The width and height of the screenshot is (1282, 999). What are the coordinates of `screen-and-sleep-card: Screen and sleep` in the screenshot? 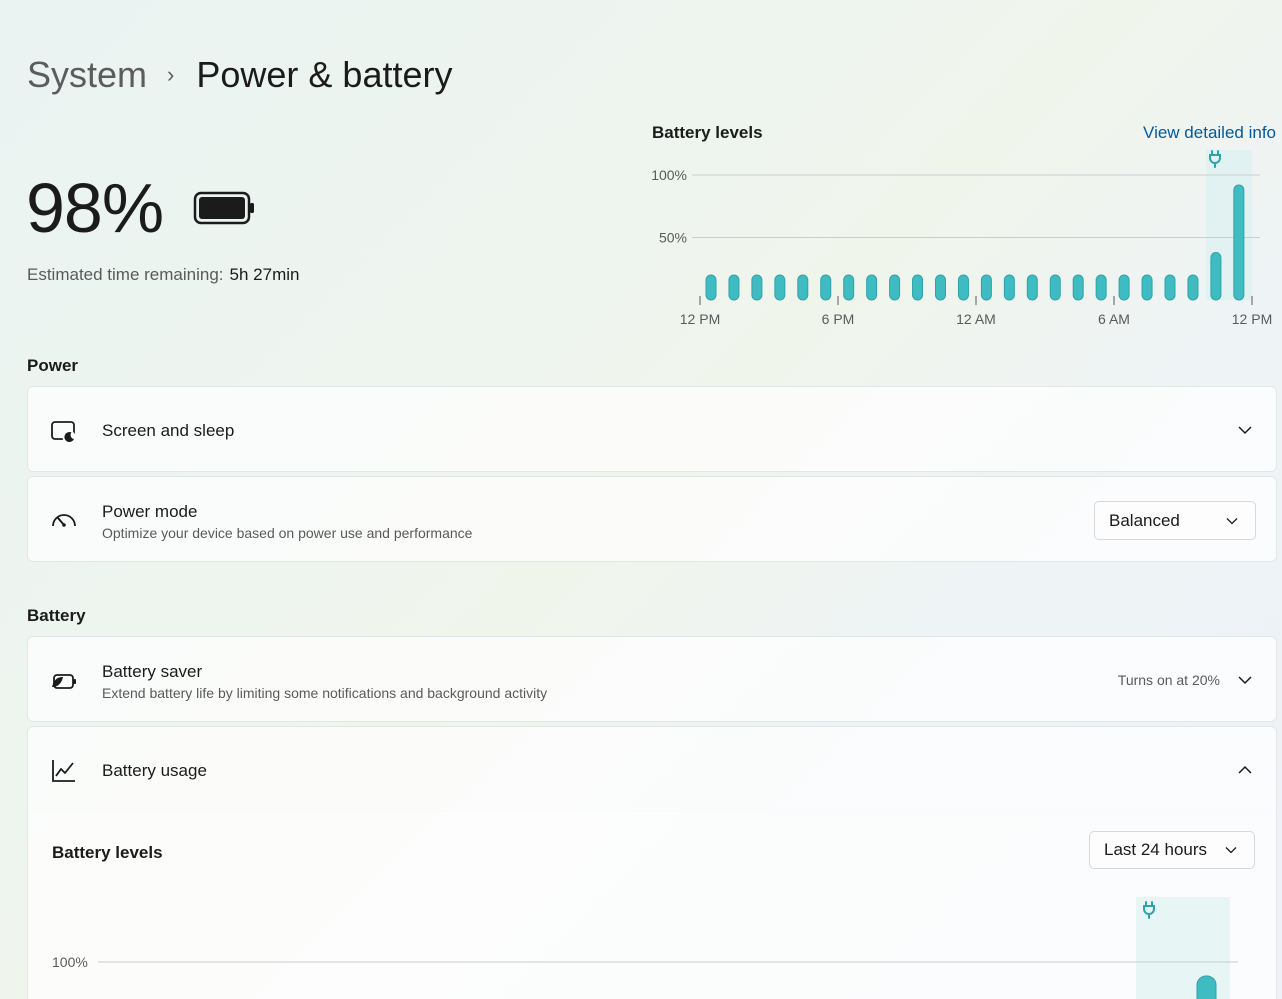 It's located at (652, 429).